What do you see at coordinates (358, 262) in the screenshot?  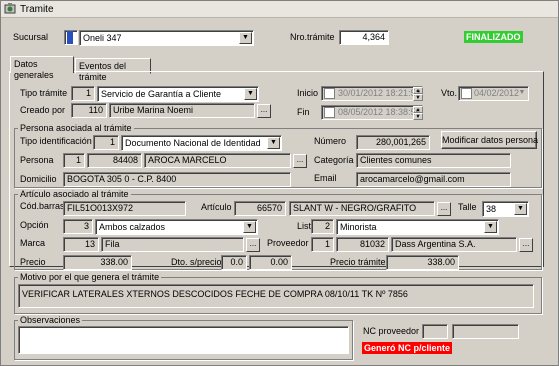 I see `precio-tramite-label: Precio trámite` at bounding box center [358, 262].